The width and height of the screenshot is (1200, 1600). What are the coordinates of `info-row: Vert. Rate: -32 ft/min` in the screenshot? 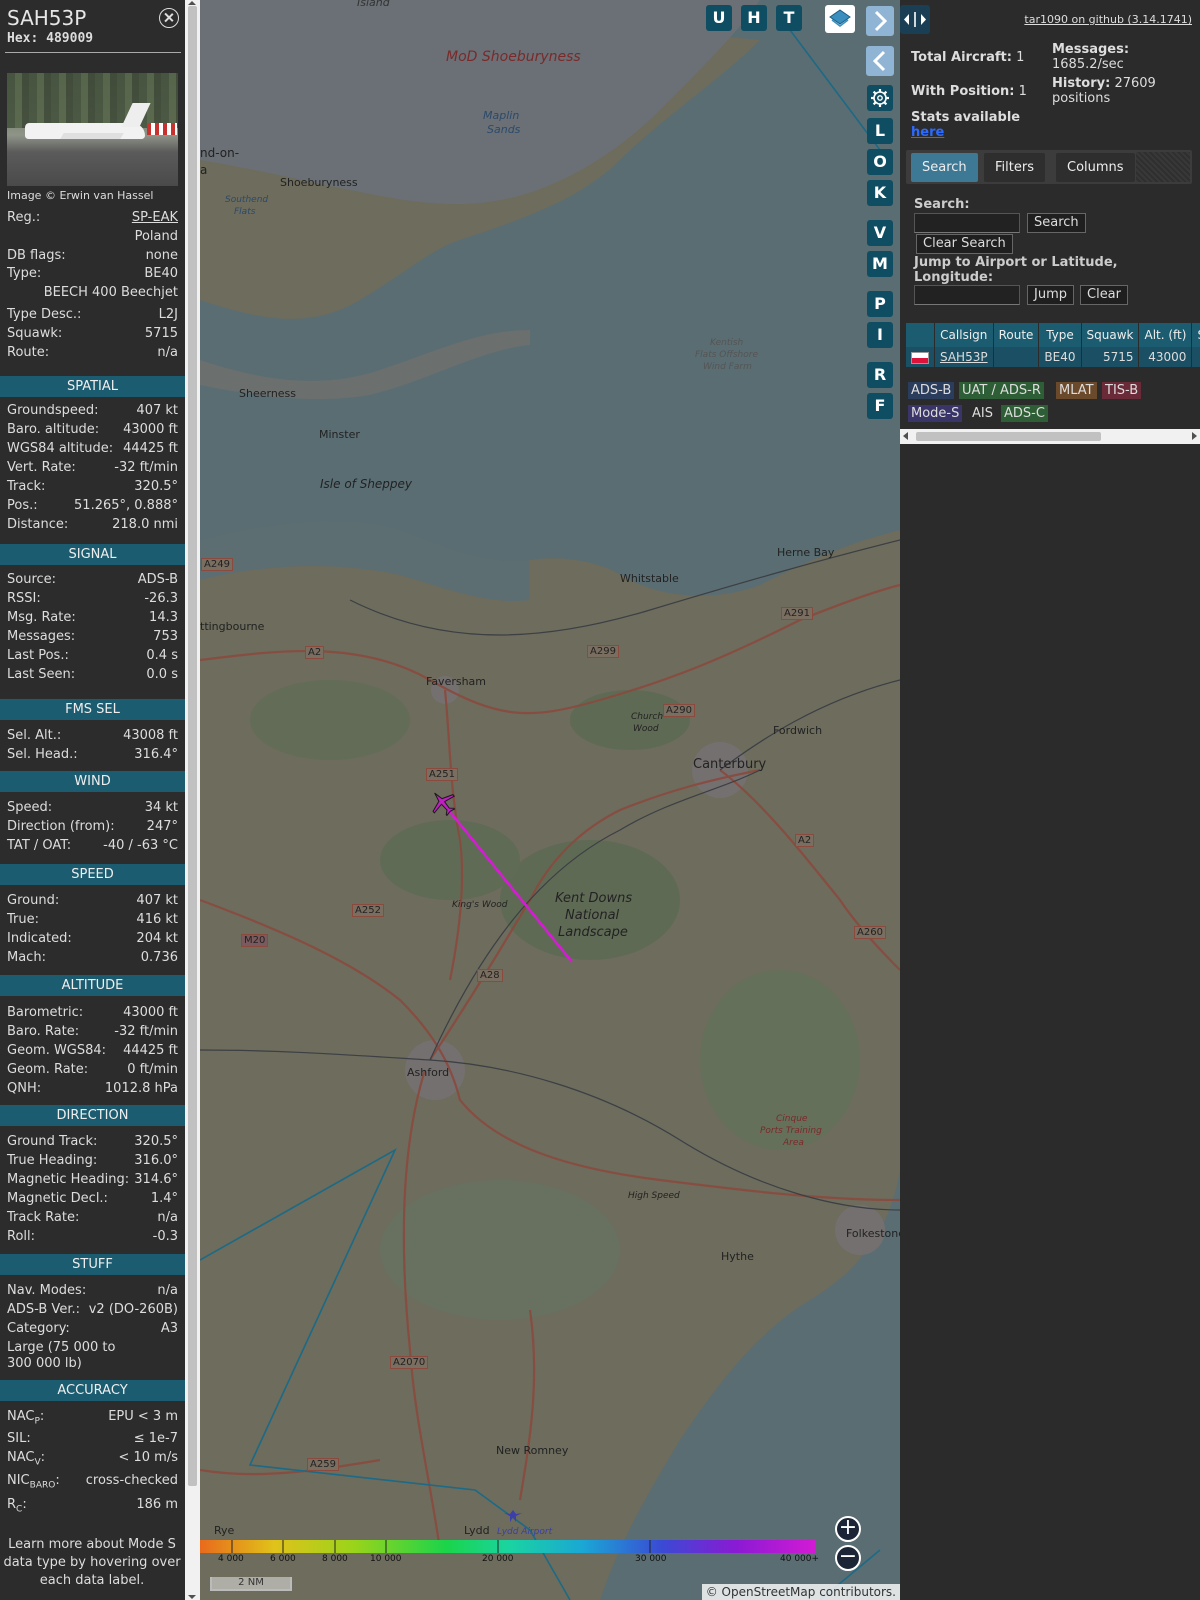 It's located at (92, 469).